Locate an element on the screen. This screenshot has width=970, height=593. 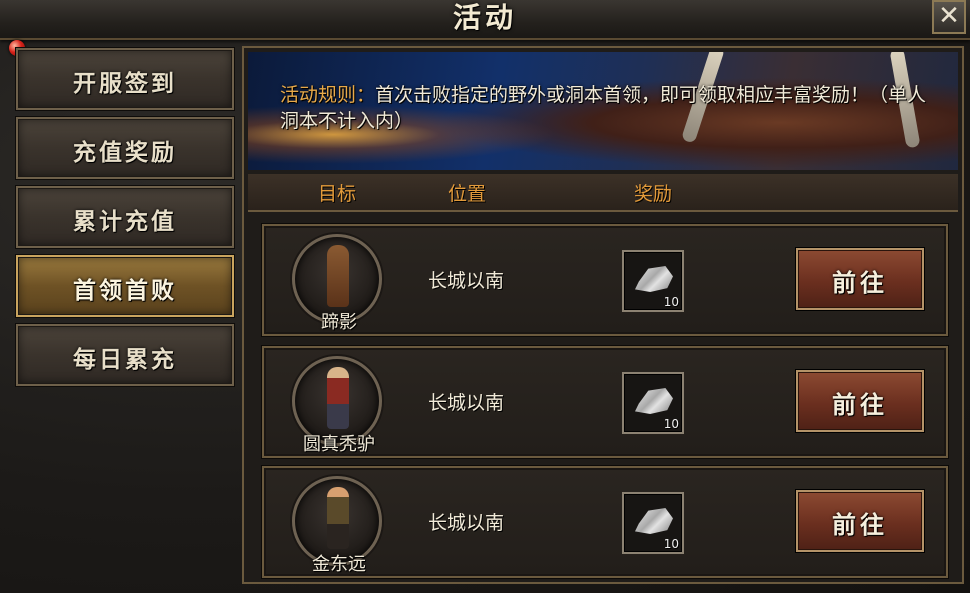
tab-daily-recharge: 每日累充 is located at coordinates (125, 355).